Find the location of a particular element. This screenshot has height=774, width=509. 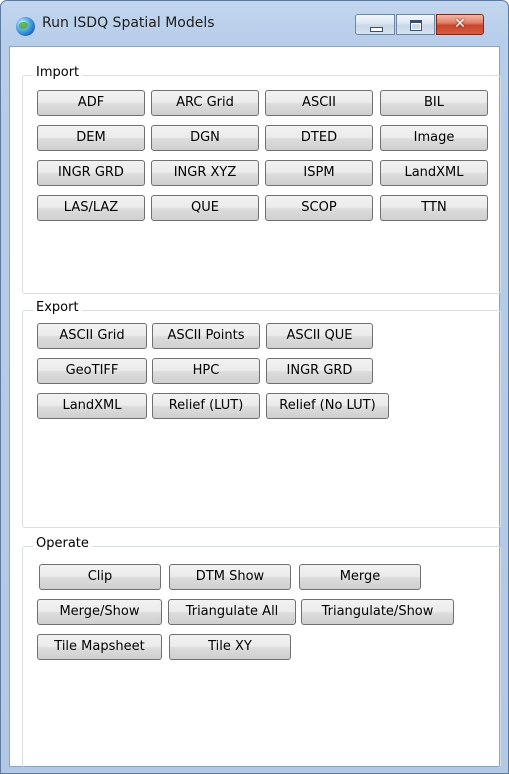

export-ascii-points-button: ASCII Points is located at coordinates (206, 336).